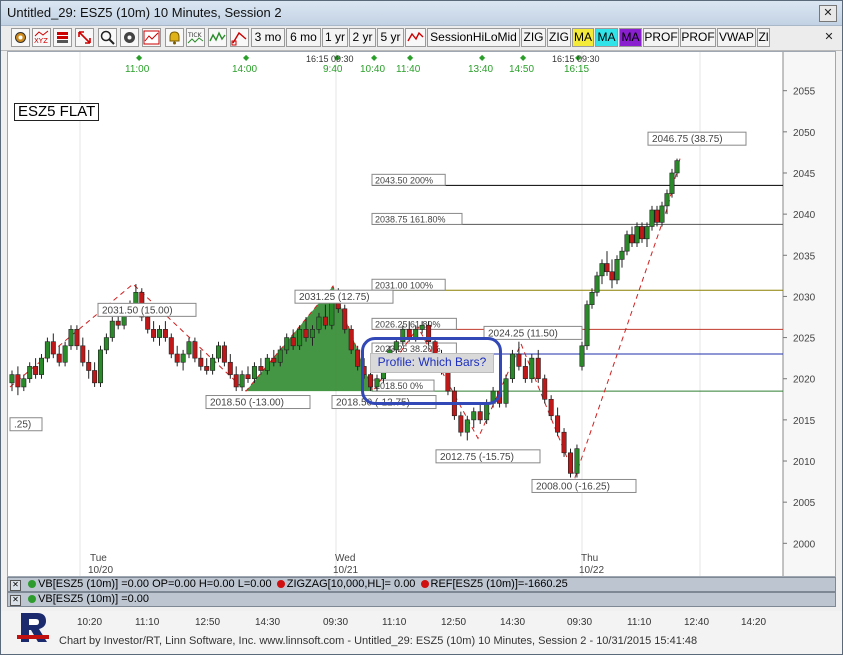  I want to click on zigzag-value-label: 2031.25 (12.75), so click(334, 297).